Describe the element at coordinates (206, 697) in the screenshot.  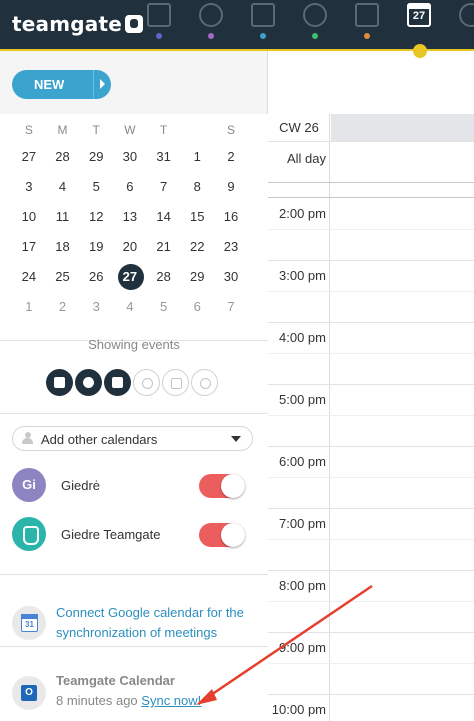
I see `arrow-head` at that location.